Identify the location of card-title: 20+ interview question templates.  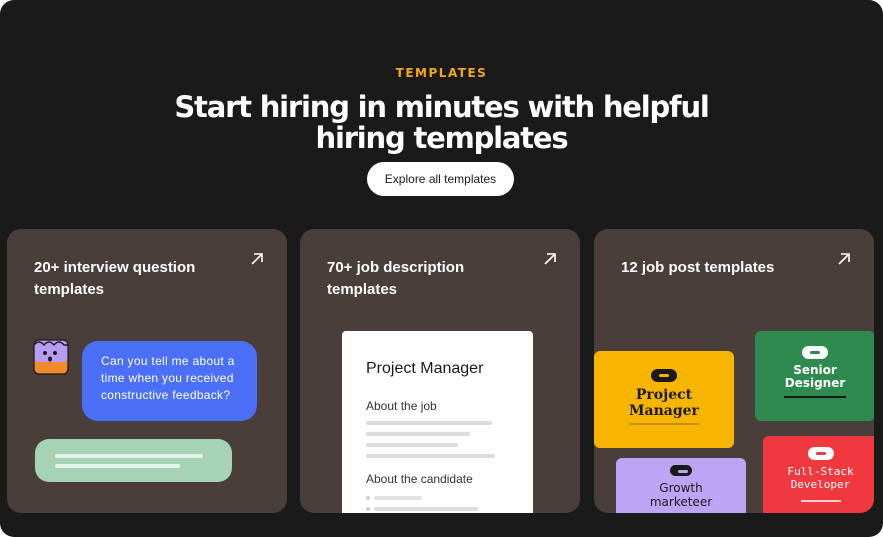
(115, 278).